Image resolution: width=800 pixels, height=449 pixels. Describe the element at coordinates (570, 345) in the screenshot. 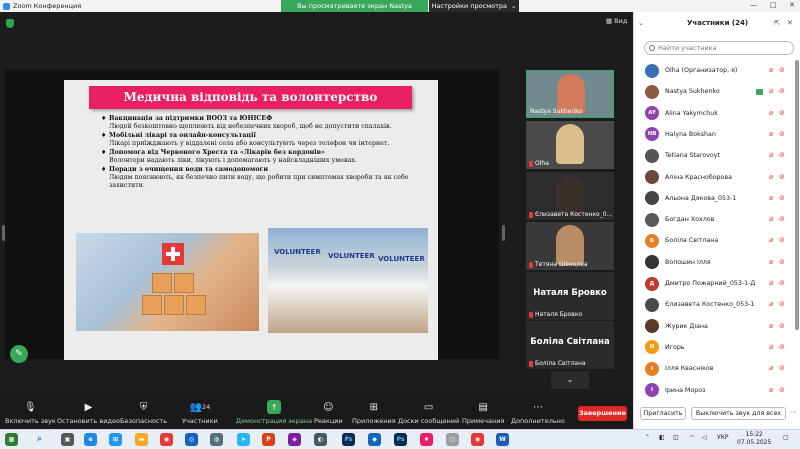

I see `name-tile: Боліла Світлана Боліла Світлана` at that location.